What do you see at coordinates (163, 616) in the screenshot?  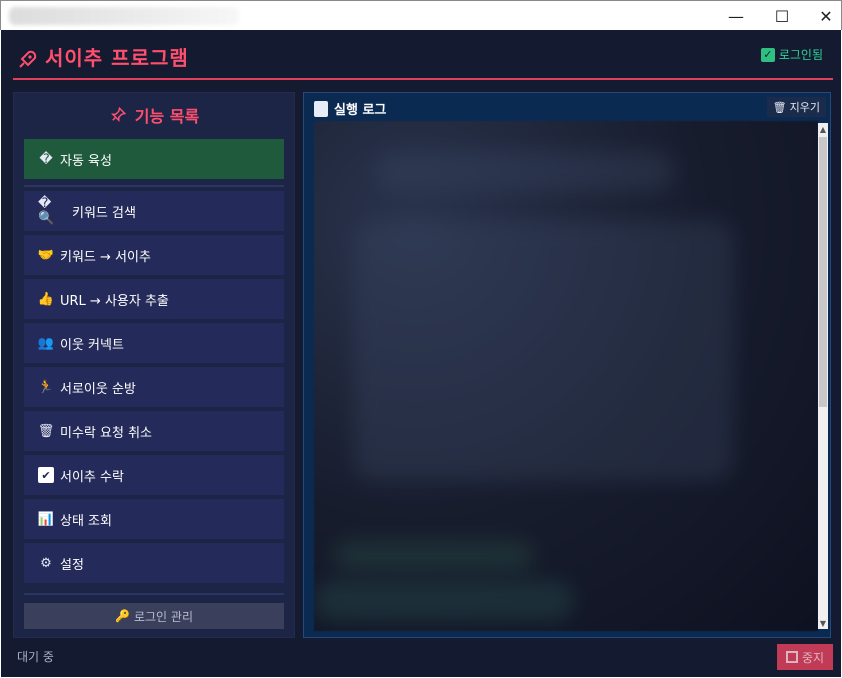 I see `login-manage-label: 로그인 관리` at bounding box center [163, 616].